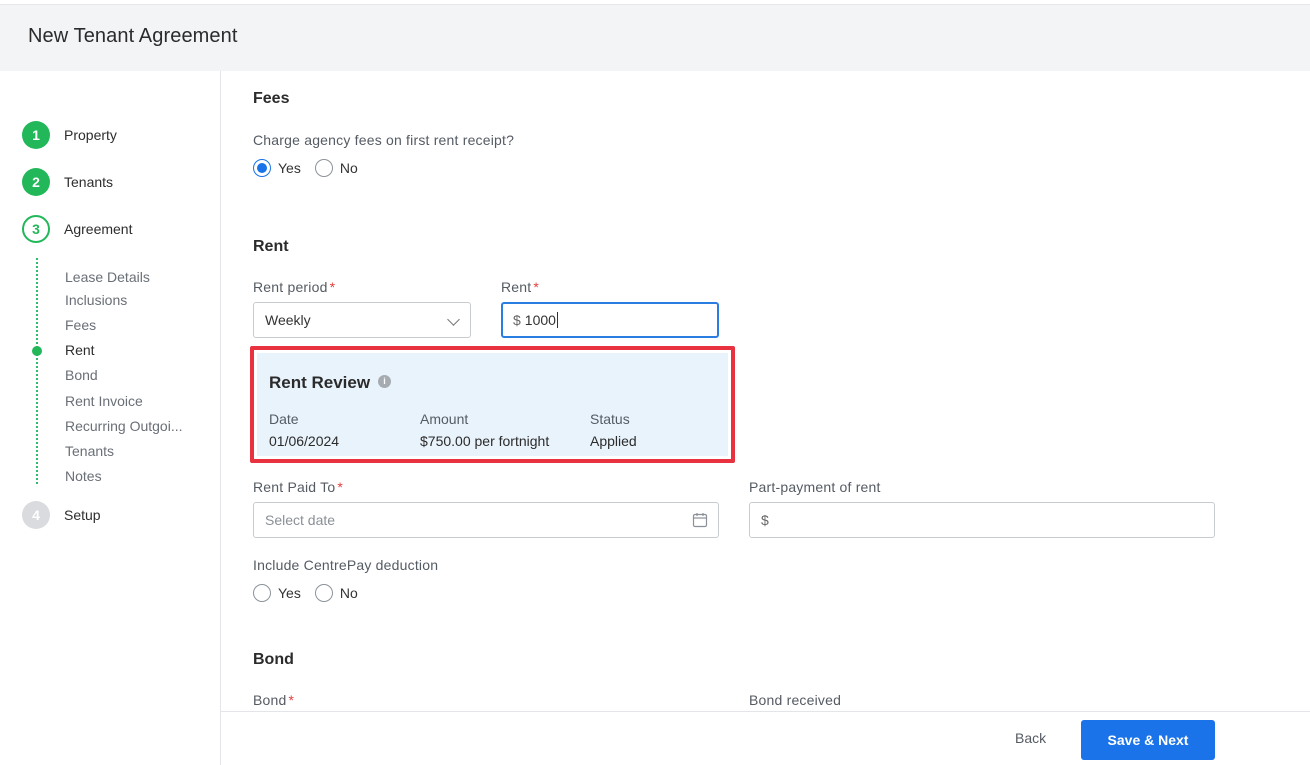 The width and height of the screenshot is (1310, 765). Describe the element at coordinates (1030, 738) in the screenshot. I see `back-button: Back` at that location.